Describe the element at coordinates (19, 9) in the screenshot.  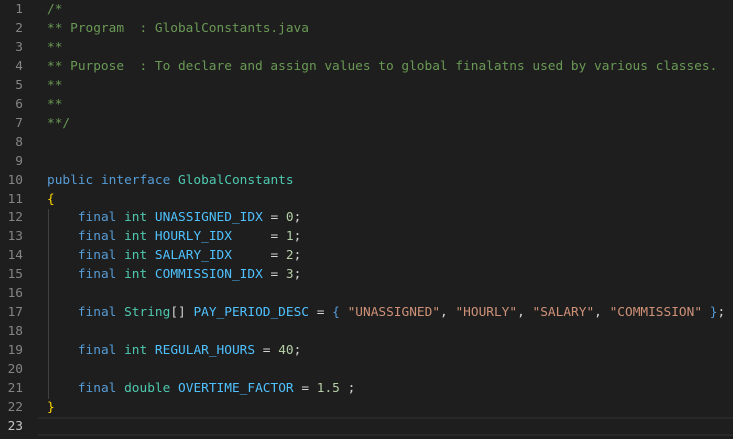
I see `line-number: 1` at that location.